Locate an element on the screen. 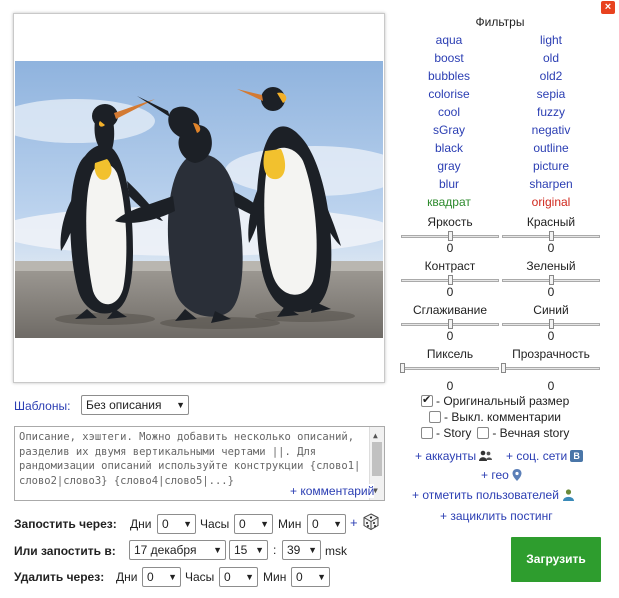 The image size is (619, 598). random-time-link: + is located at coordinates (354, 522).